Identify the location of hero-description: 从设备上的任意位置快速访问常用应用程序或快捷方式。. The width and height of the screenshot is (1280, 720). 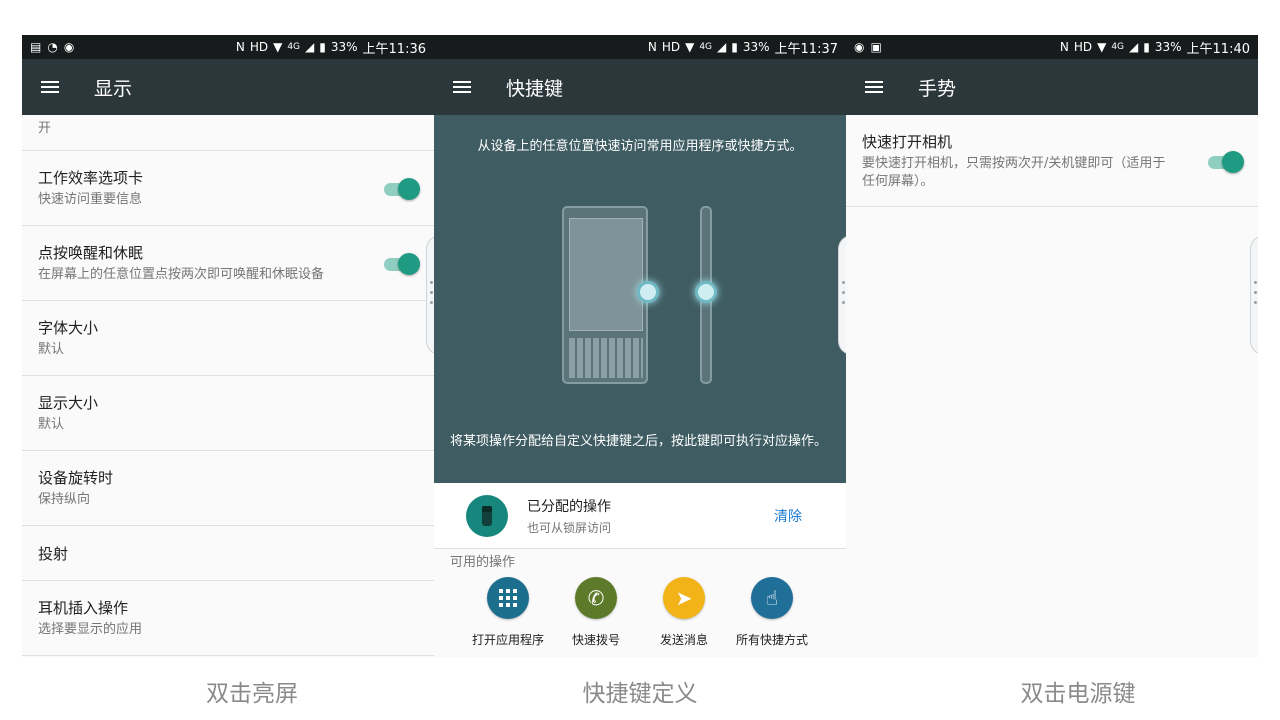
(640, 146).